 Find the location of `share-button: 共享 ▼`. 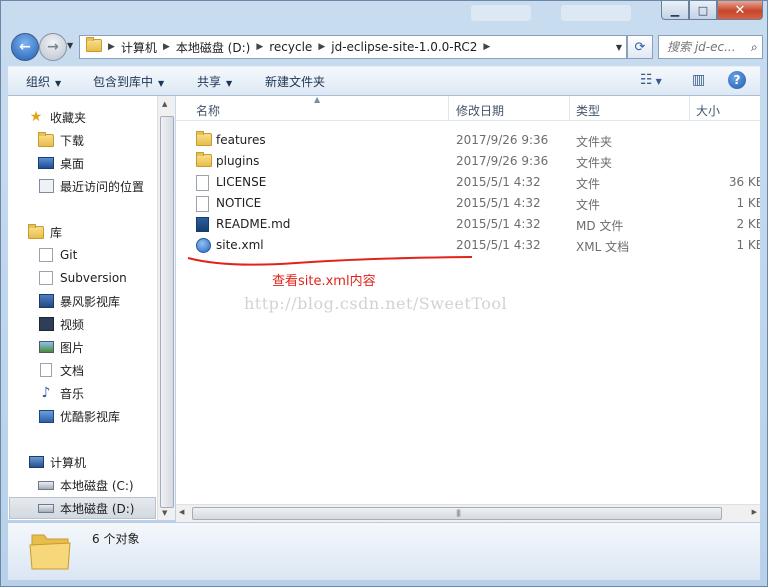

share-button: 共享 ▼ is located at coordinates (214, 81).